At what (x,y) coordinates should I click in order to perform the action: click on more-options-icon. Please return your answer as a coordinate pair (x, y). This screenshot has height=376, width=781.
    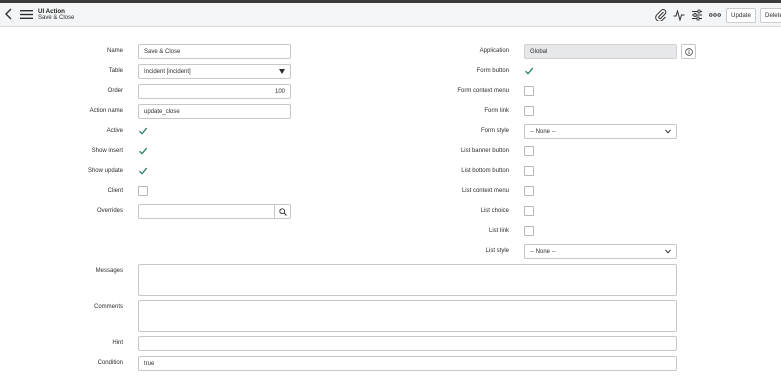
    Looking at the image, I should click on (715, 15).